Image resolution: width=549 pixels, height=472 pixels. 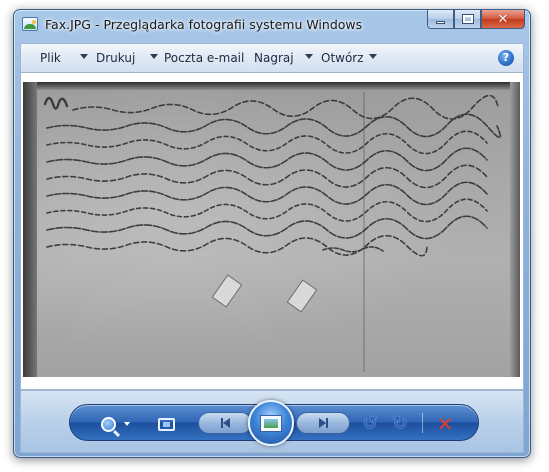 I want to click on delete-button: ✕, so click(x=445, y=424).